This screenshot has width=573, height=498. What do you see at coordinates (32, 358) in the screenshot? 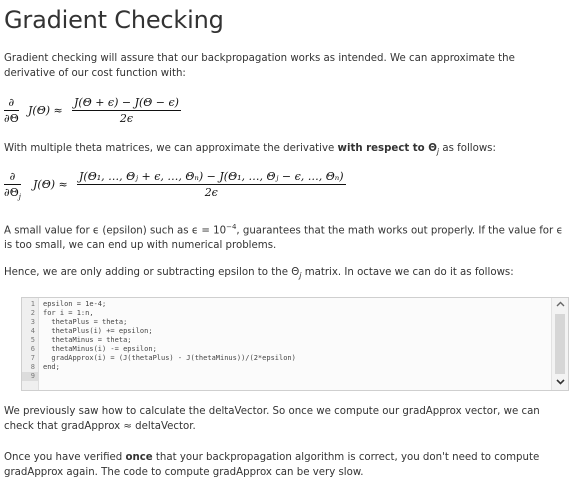
I see `line-number: 7` at bounding box center [32, 358].